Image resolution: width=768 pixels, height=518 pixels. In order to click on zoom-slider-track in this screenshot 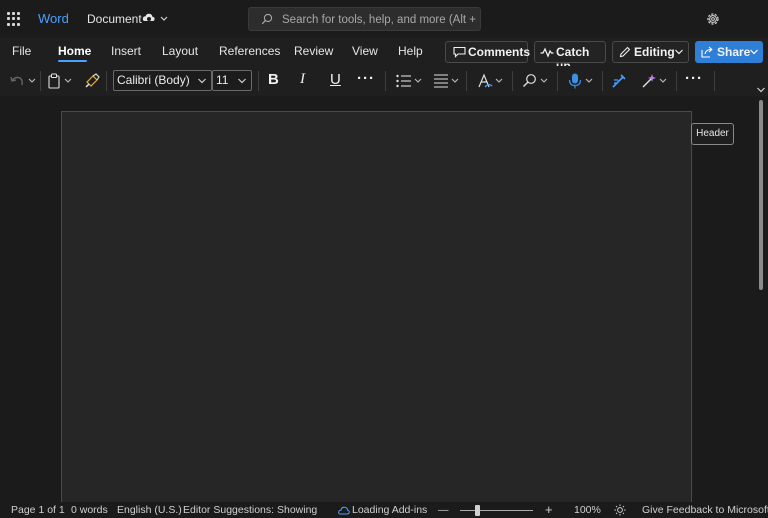, I will do `click(496, 510)`.